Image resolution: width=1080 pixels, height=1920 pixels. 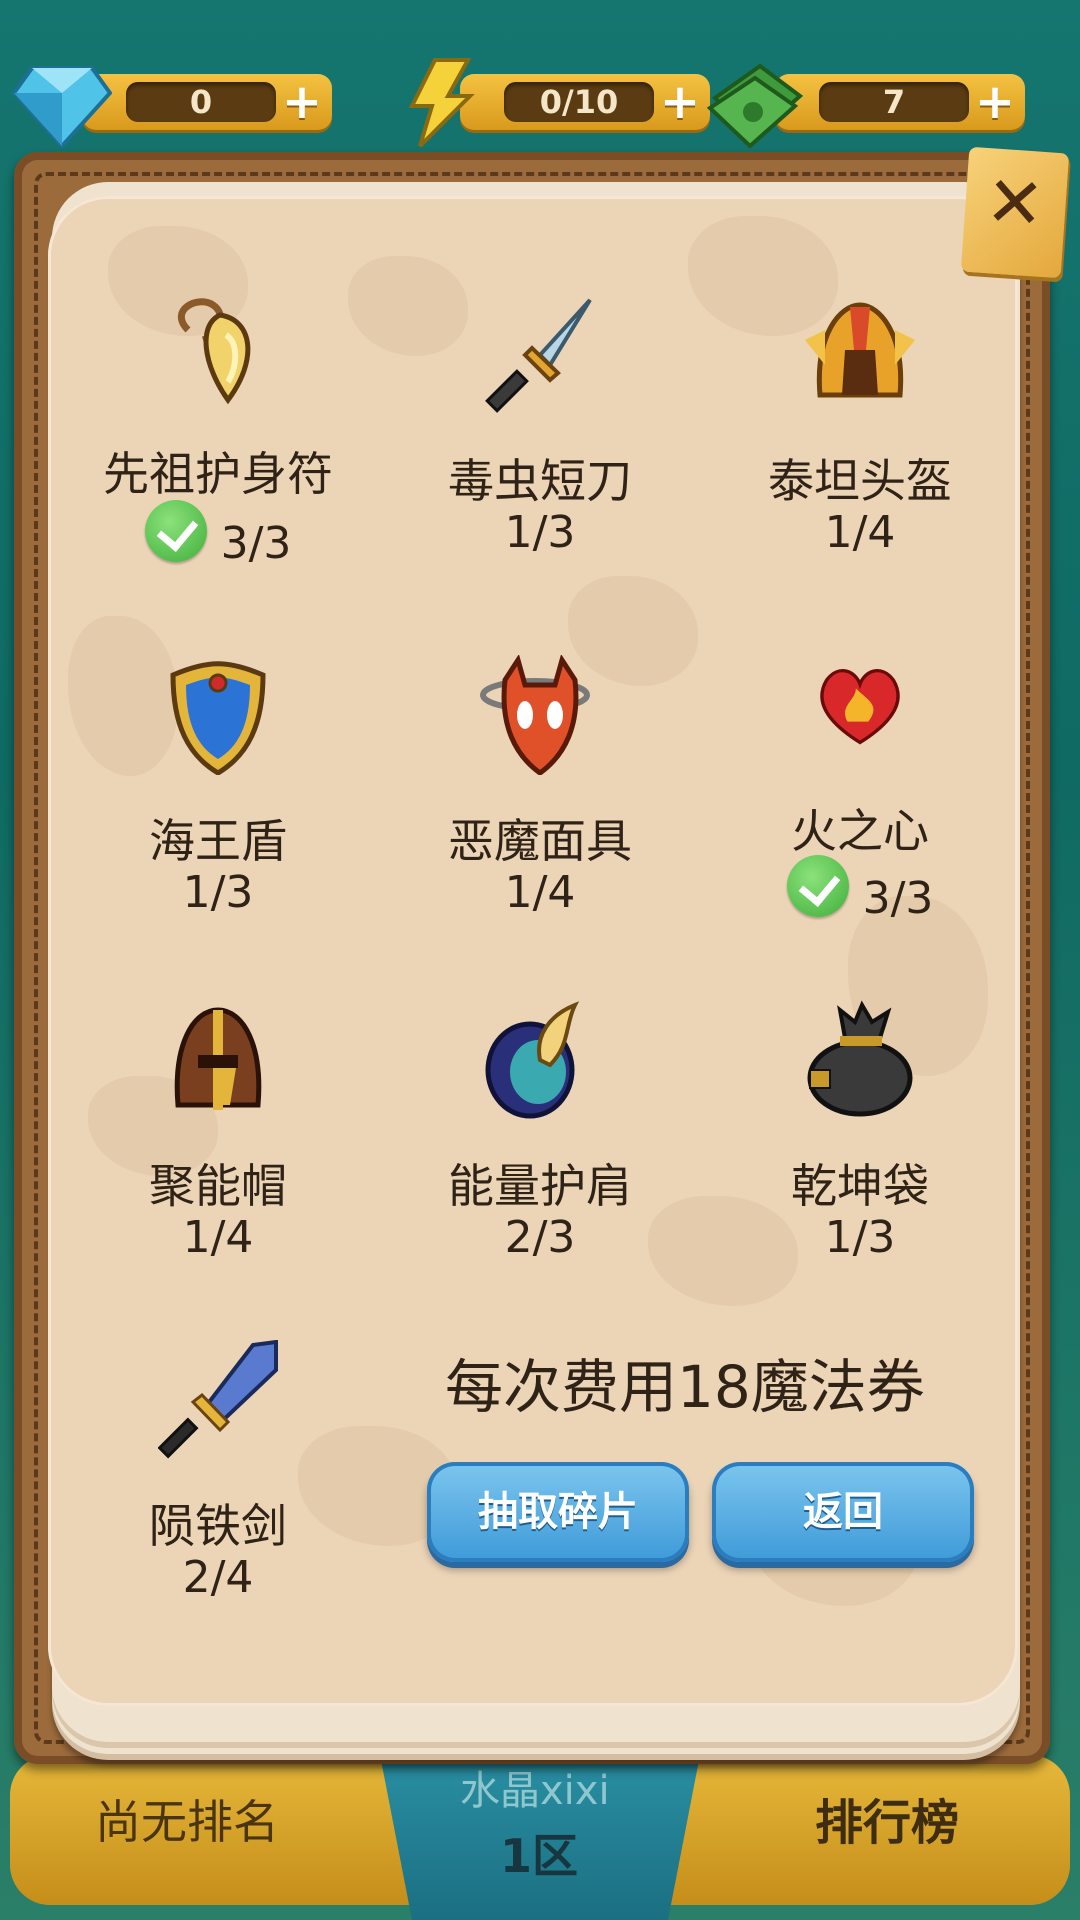 What do you see at coordinates (535, 715) in the screenshot?
I see `demon-mask-icon` at bounding box center [535, 715].